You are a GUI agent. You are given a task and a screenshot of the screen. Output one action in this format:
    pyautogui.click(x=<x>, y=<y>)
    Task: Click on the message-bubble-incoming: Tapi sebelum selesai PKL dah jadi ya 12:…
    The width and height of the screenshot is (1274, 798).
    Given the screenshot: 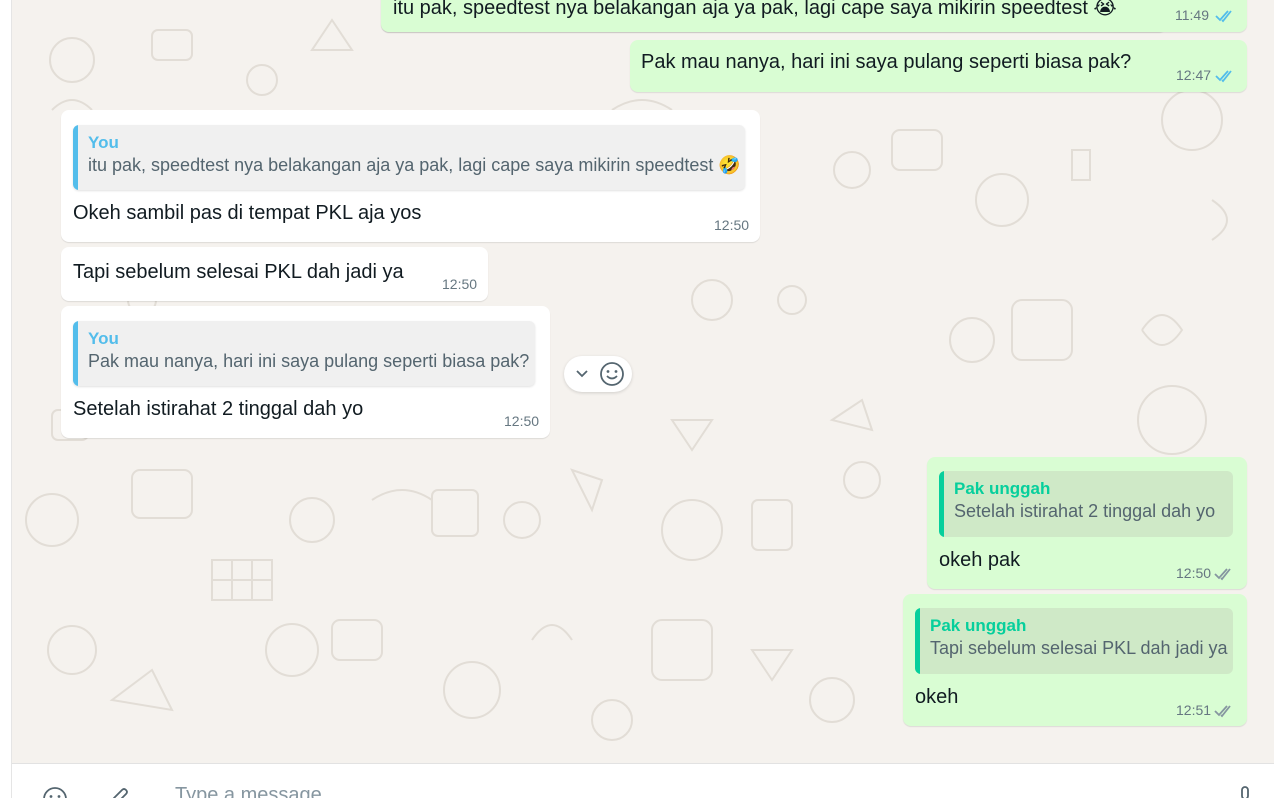 What is the action you would take?
    pyautogui.click(x=274, y=274)
    